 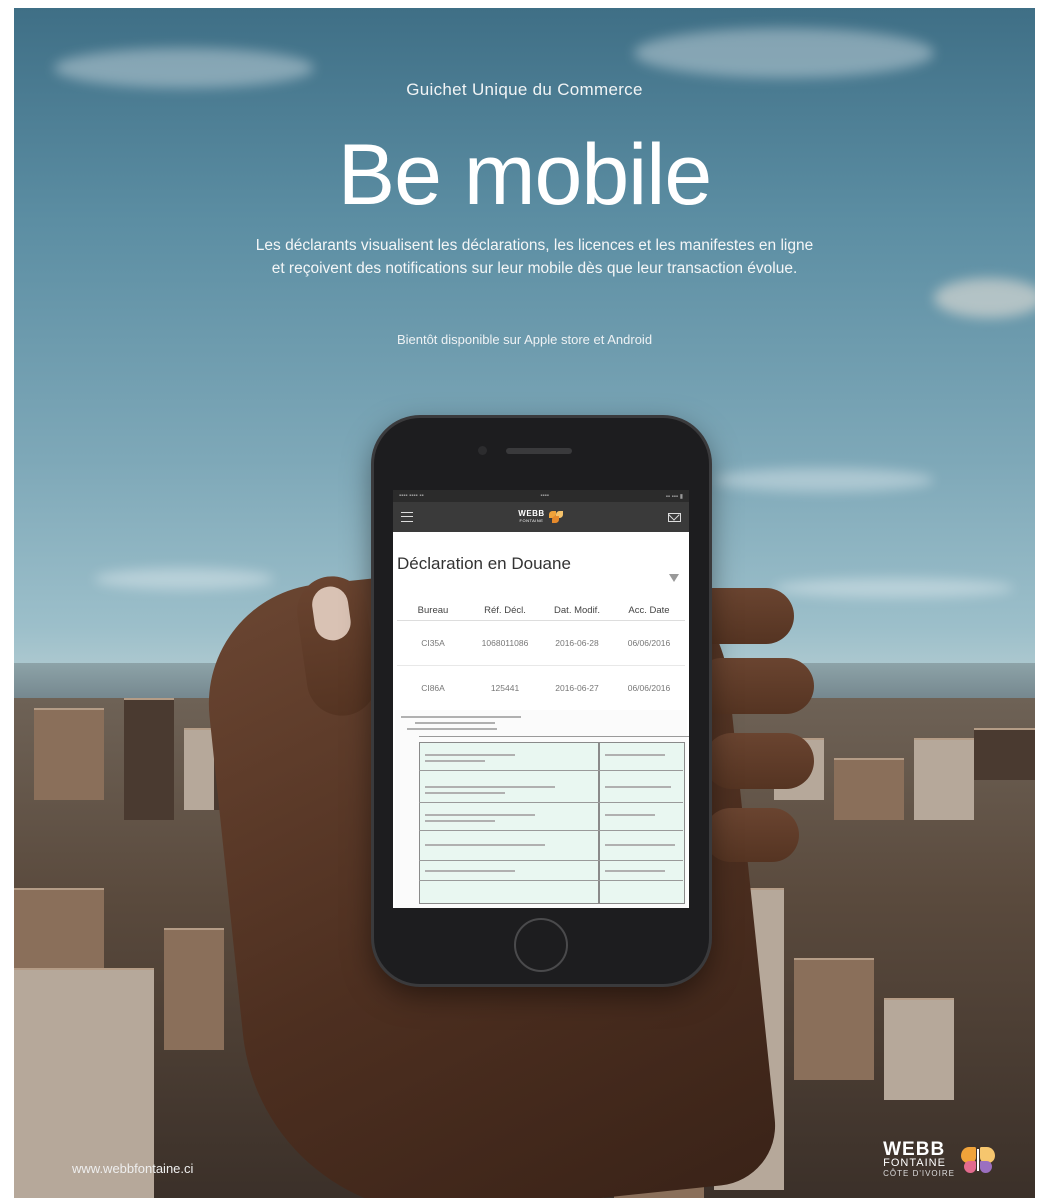 I want to click on brand-wordmark: WEBB FONTAINE, so click(x=531, y=517).